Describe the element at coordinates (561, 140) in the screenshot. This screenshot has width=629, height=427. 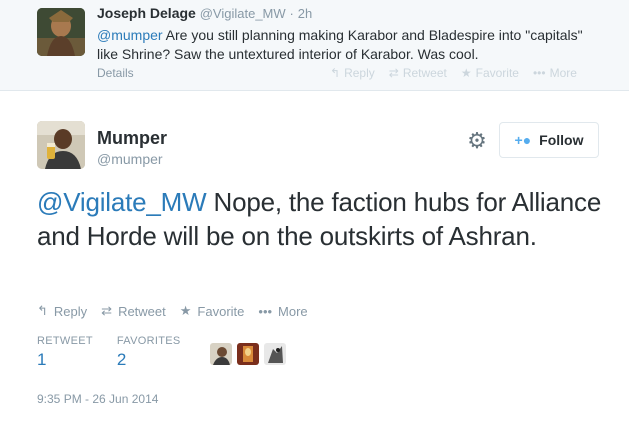
I see `follow-label: Follow` at that location.